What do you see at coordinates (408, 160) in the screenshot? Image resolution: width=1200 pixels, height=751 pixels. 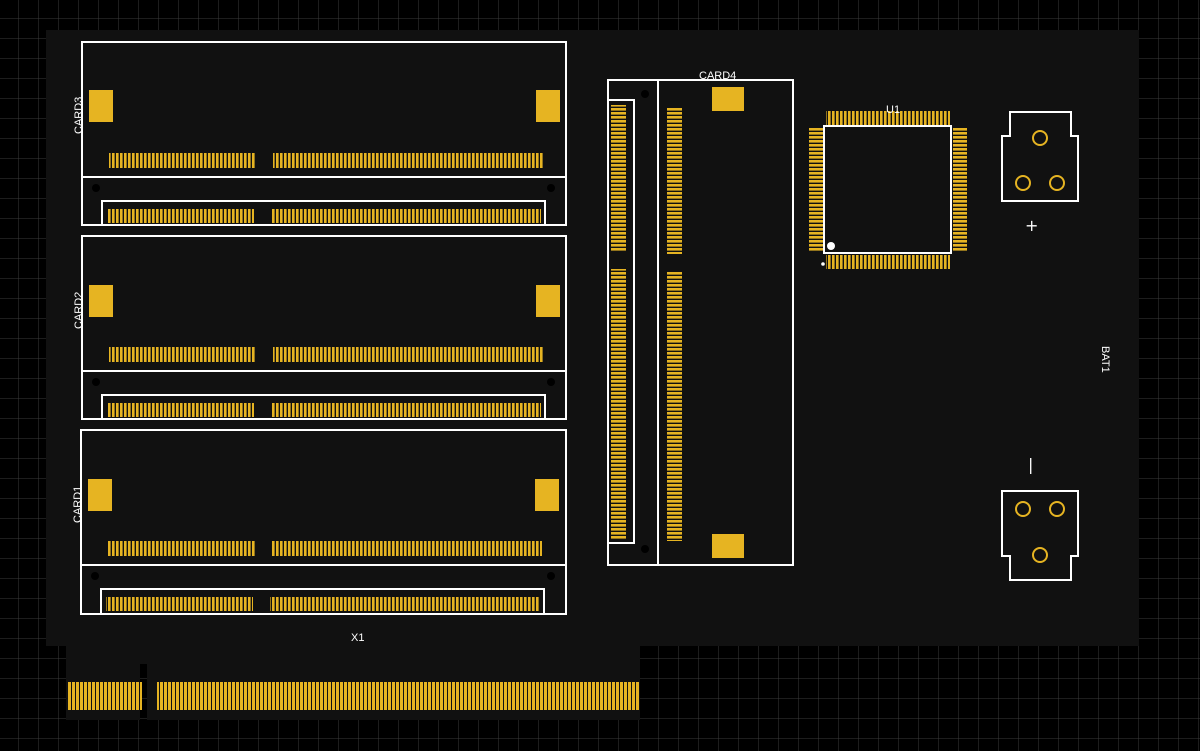 I see `card3-pin-row-top-b` at bounding box center [408, 160].